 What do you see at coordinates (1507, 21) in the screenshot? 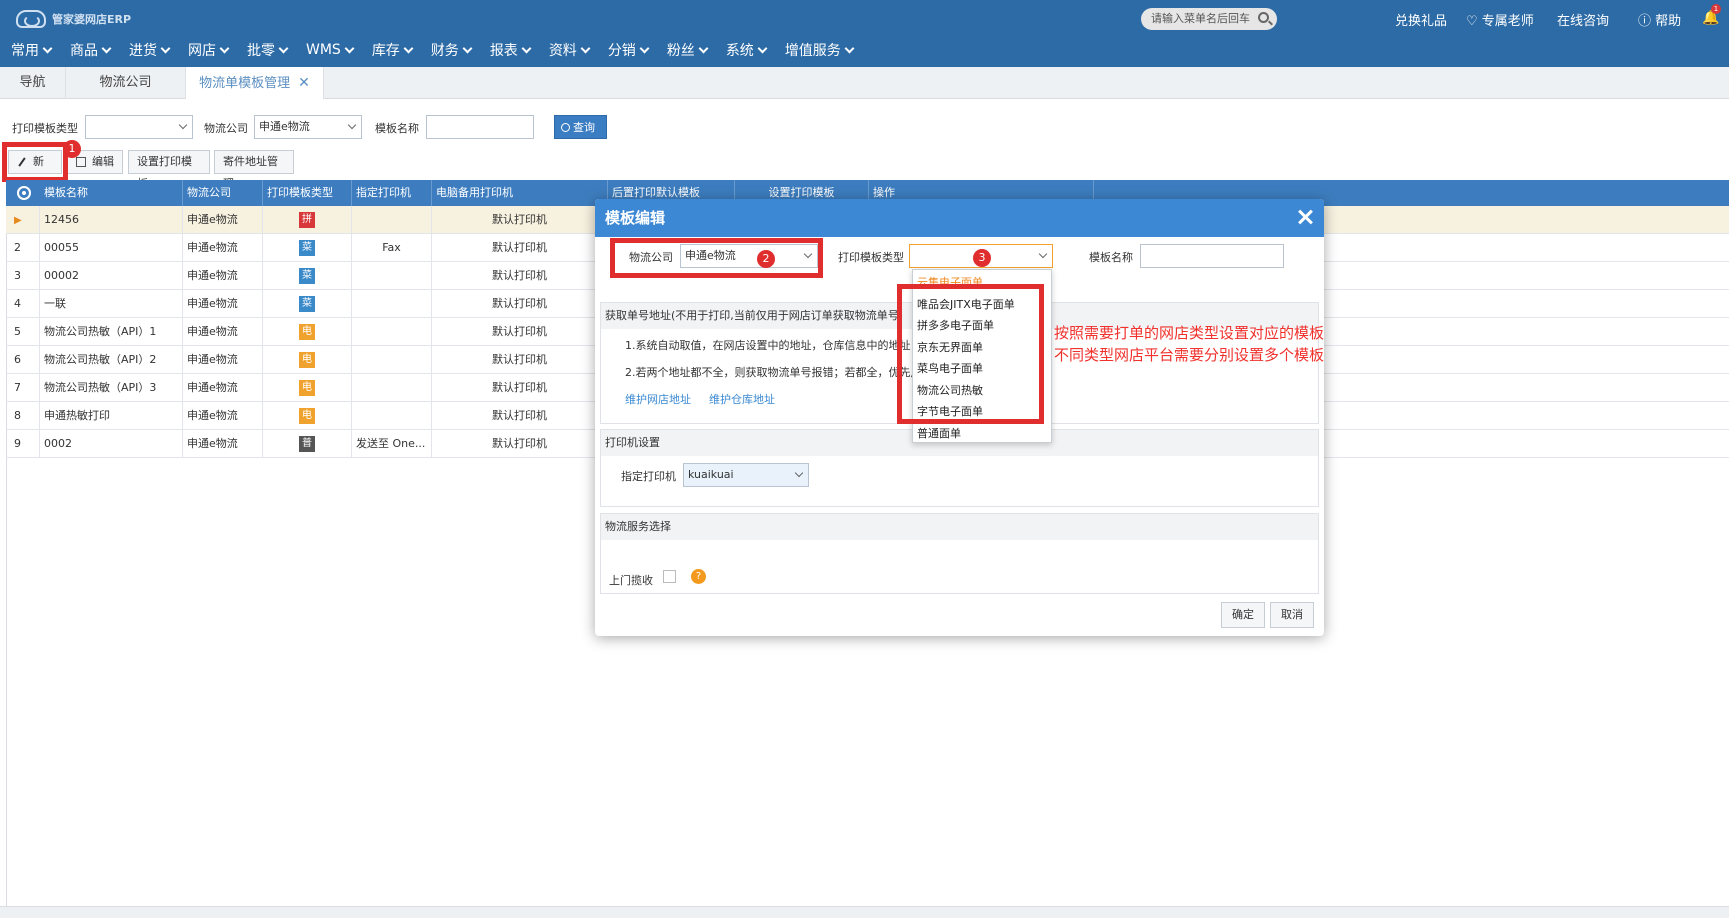
I see `exclusive-teacher-label: 专属老师` at bounding box center [1507, 21].